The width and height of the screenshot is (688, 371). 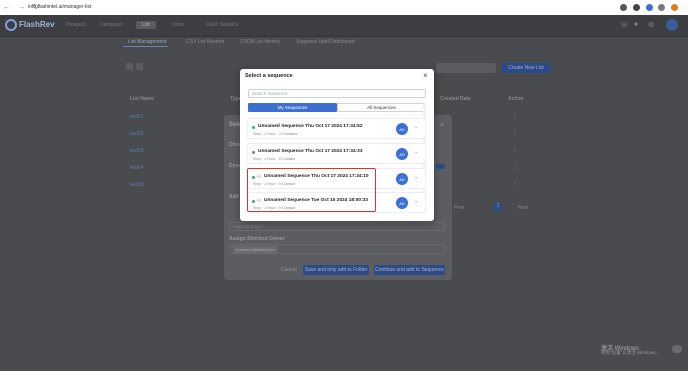 What do you see at coordinates (636, 24) in the screenshot?
I see `bell-icon: ●` at bounding box center [636, 24].